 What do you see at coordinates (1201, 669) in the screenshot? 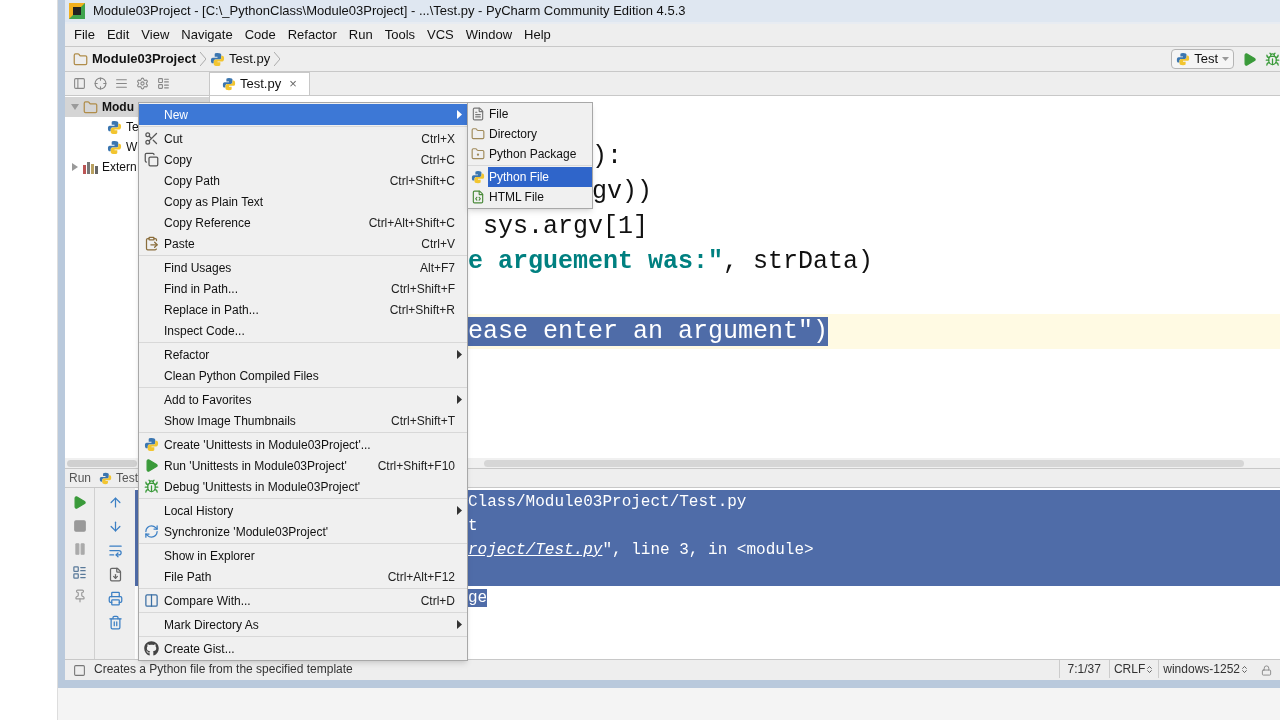
I see `file-encoding: windows-1252` at bounding box center [1201, 669].